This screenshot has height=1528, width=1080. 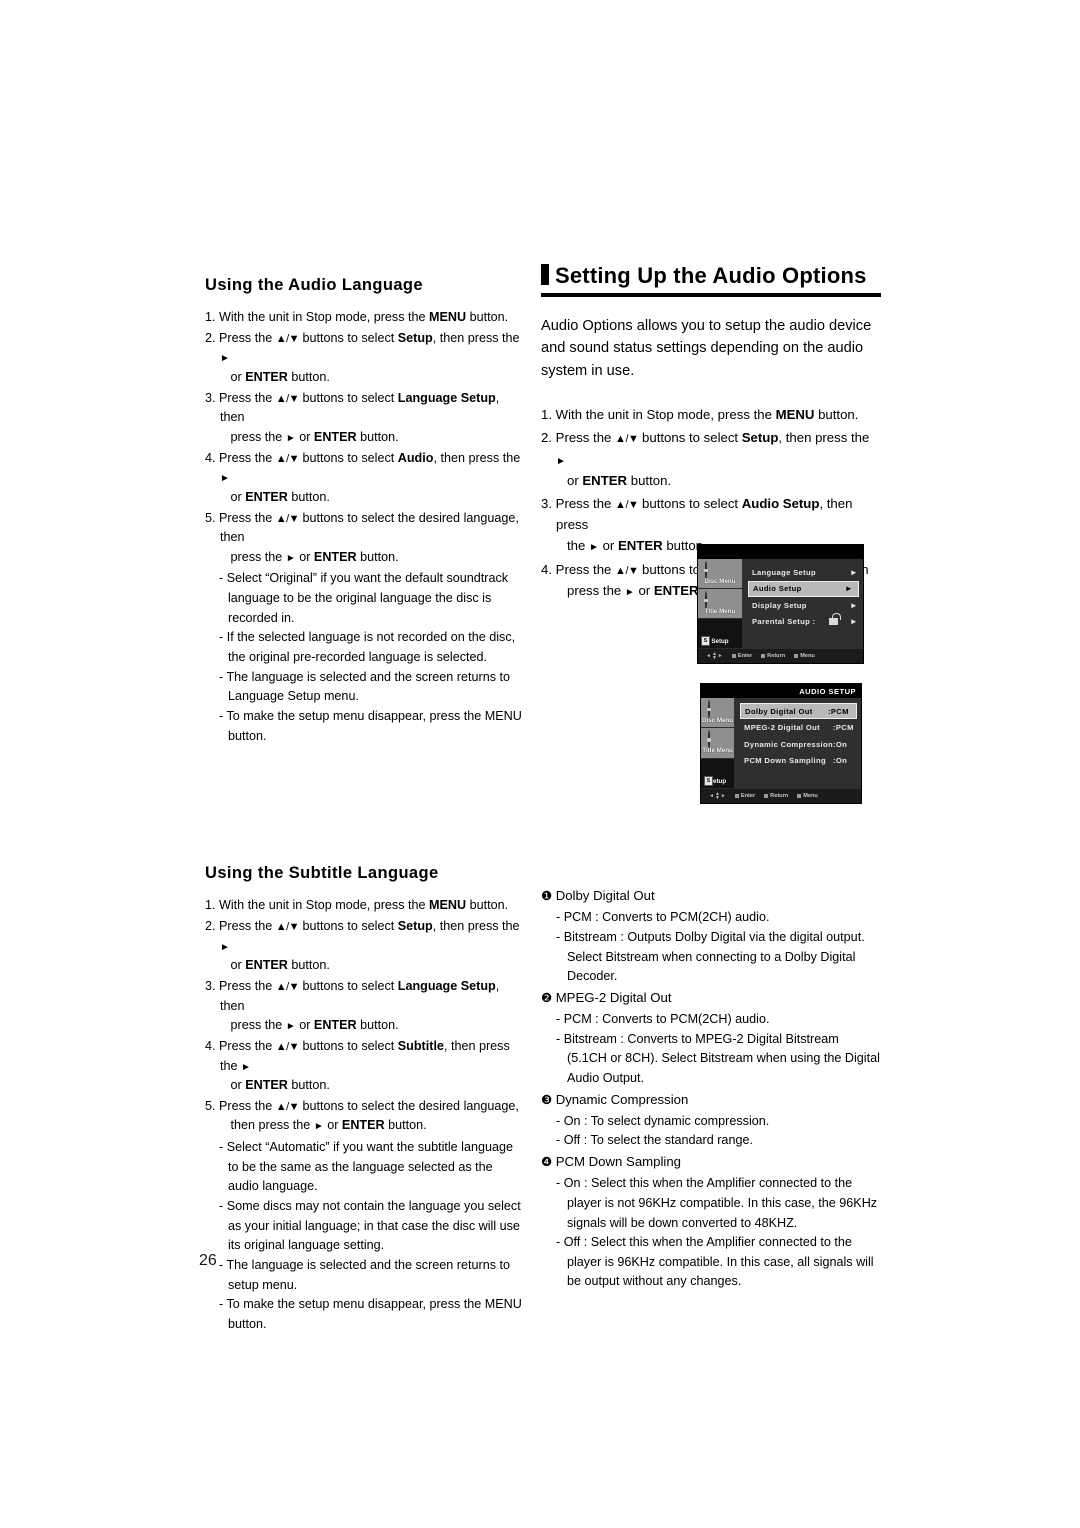 I want to click on osd-menu-item: Display Setup ►, so click(x=805, y=605).